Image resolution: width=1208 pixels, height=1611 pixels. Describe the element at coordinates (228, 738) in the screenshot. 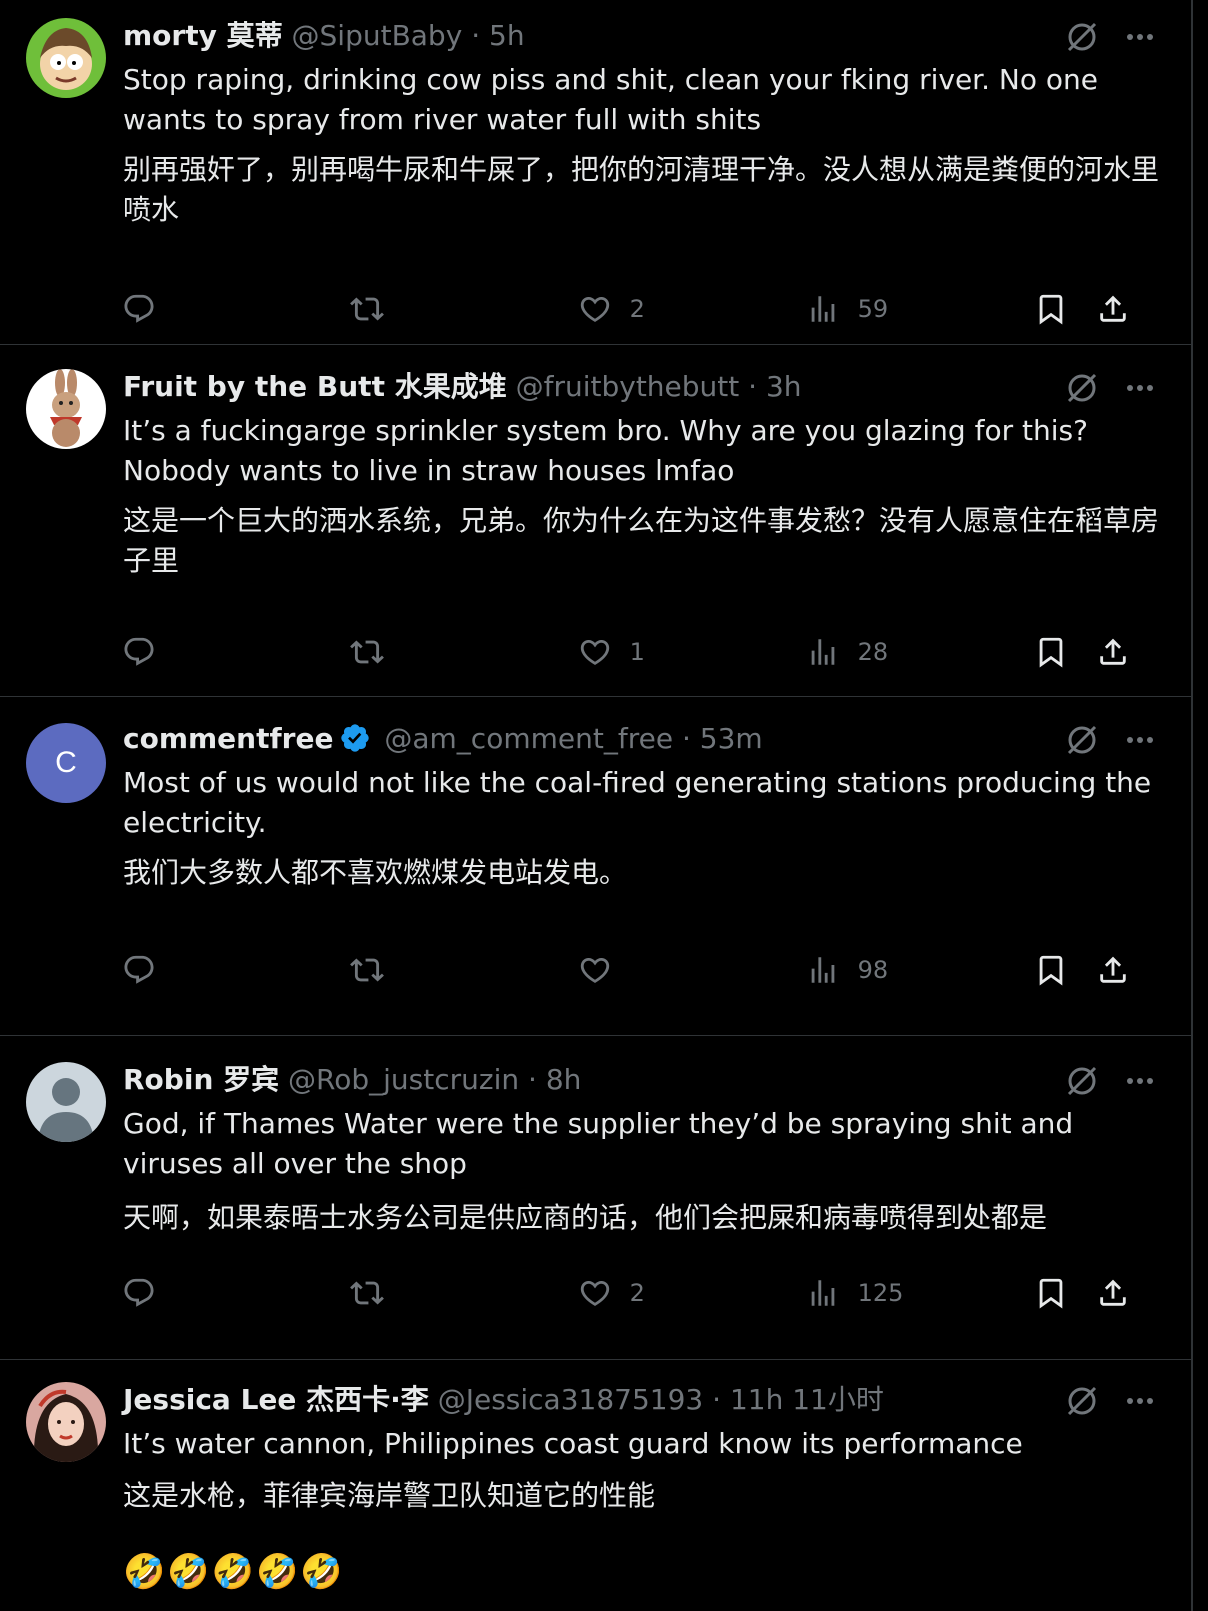

I see `display-name: commentfree` at that location.